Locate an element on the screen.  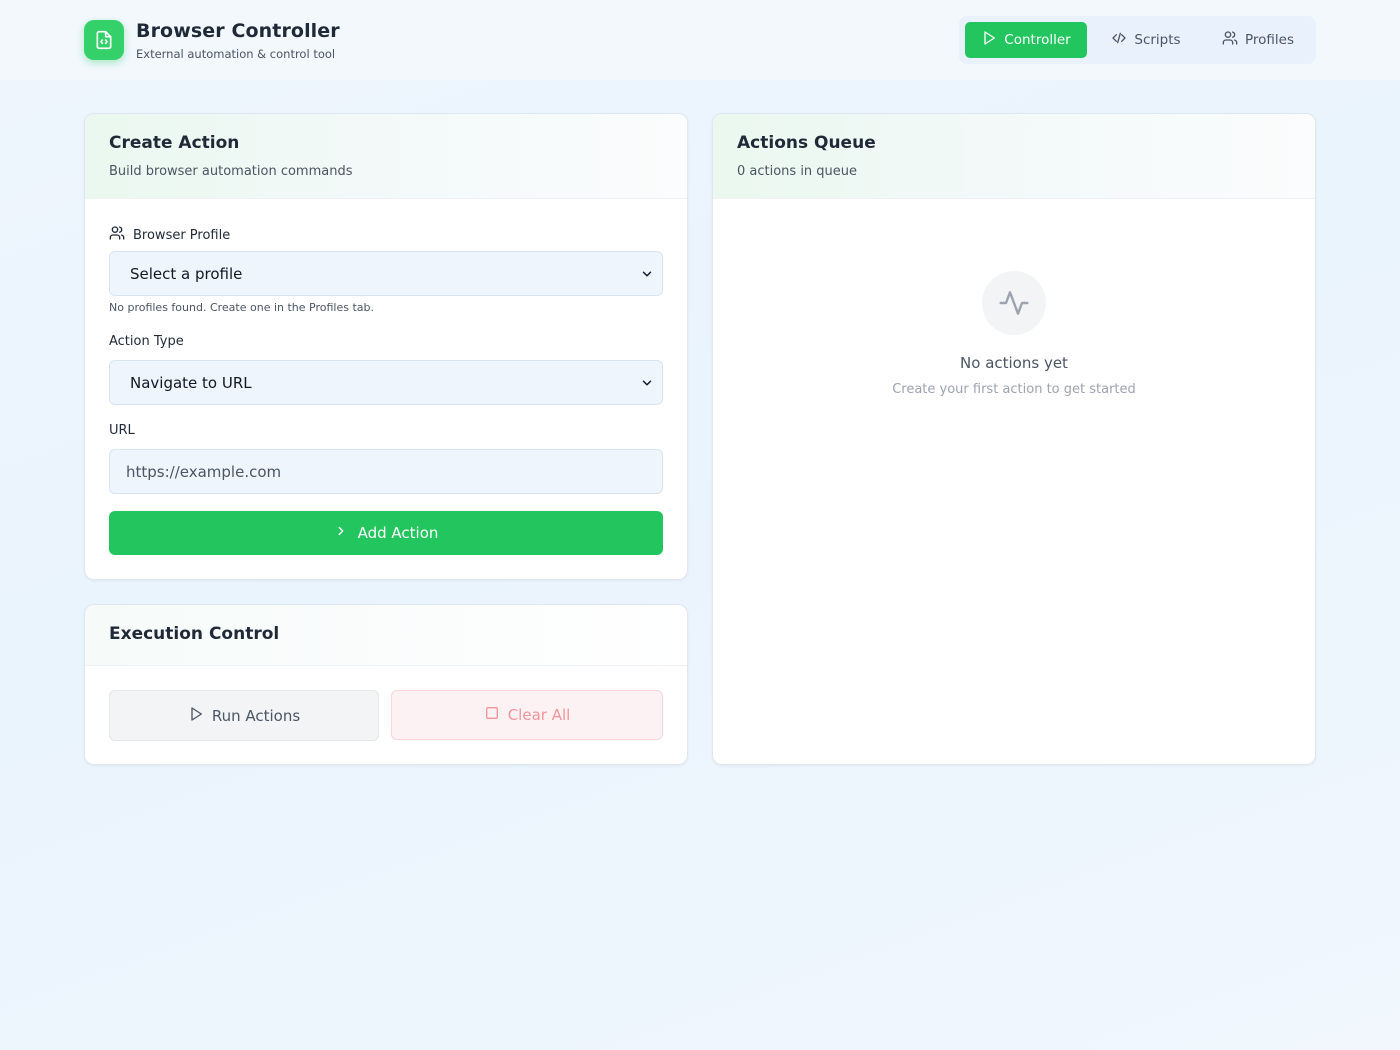
actions-queue-count: 0 actions in queue is located at coordinates (797, 171).